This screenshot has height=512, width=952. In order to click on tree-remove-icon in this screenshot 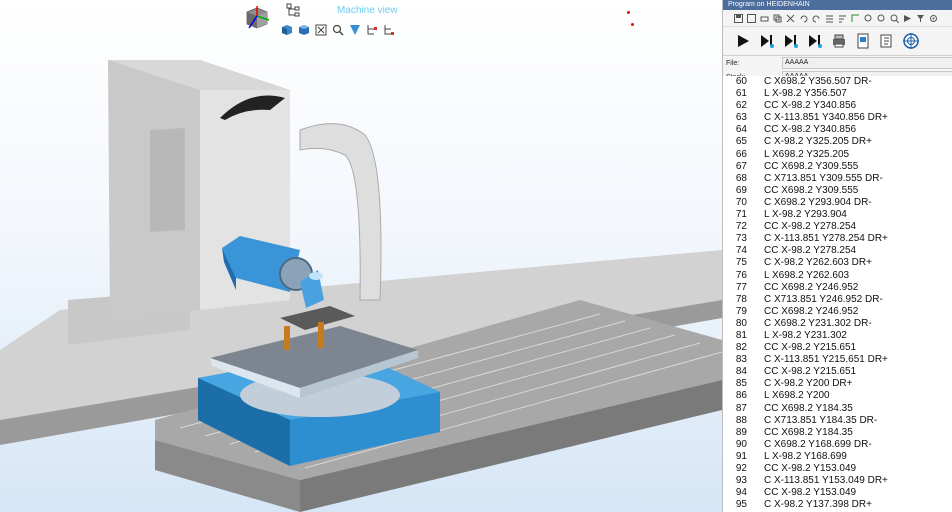, I will do `click(389, 30)`.